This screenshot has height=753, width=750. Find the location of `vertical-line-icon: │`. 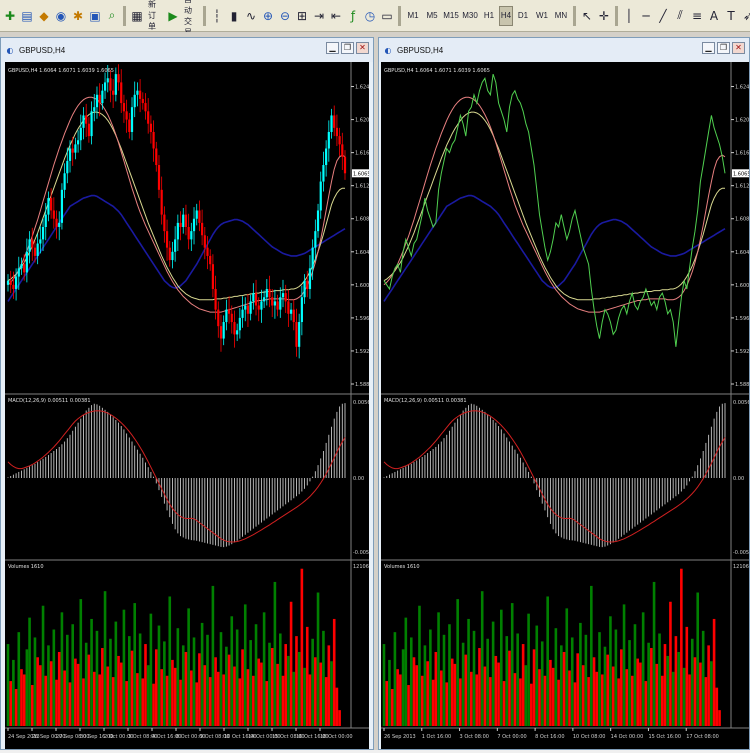

vertical-line-icon: │ is located at coordinates (629, 16).